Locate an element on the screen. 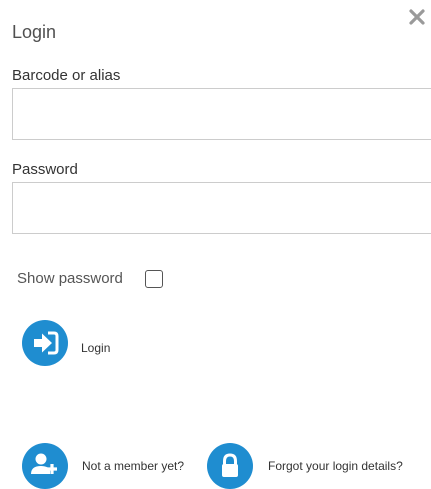 The height and width of the screenshot is (489, 431). dialog-title: Login is located at coordinates (34, 32).